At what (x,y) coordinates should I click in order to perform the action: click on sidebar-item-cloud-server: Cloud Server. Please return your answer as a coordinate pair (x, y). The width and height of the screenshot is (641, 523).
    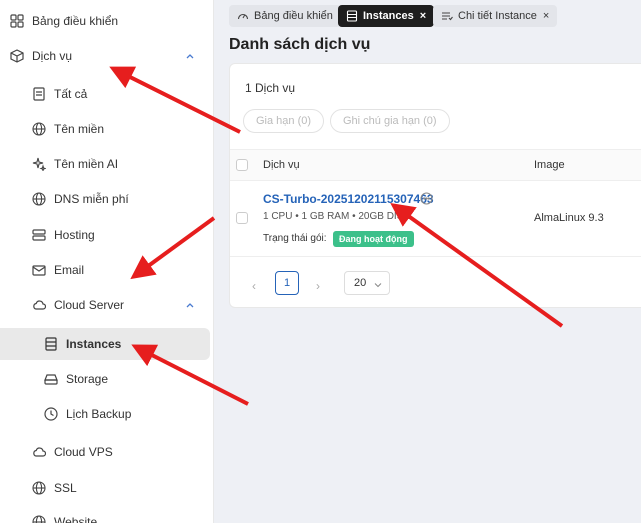
    Looking at the image, I should click on (105, 305).